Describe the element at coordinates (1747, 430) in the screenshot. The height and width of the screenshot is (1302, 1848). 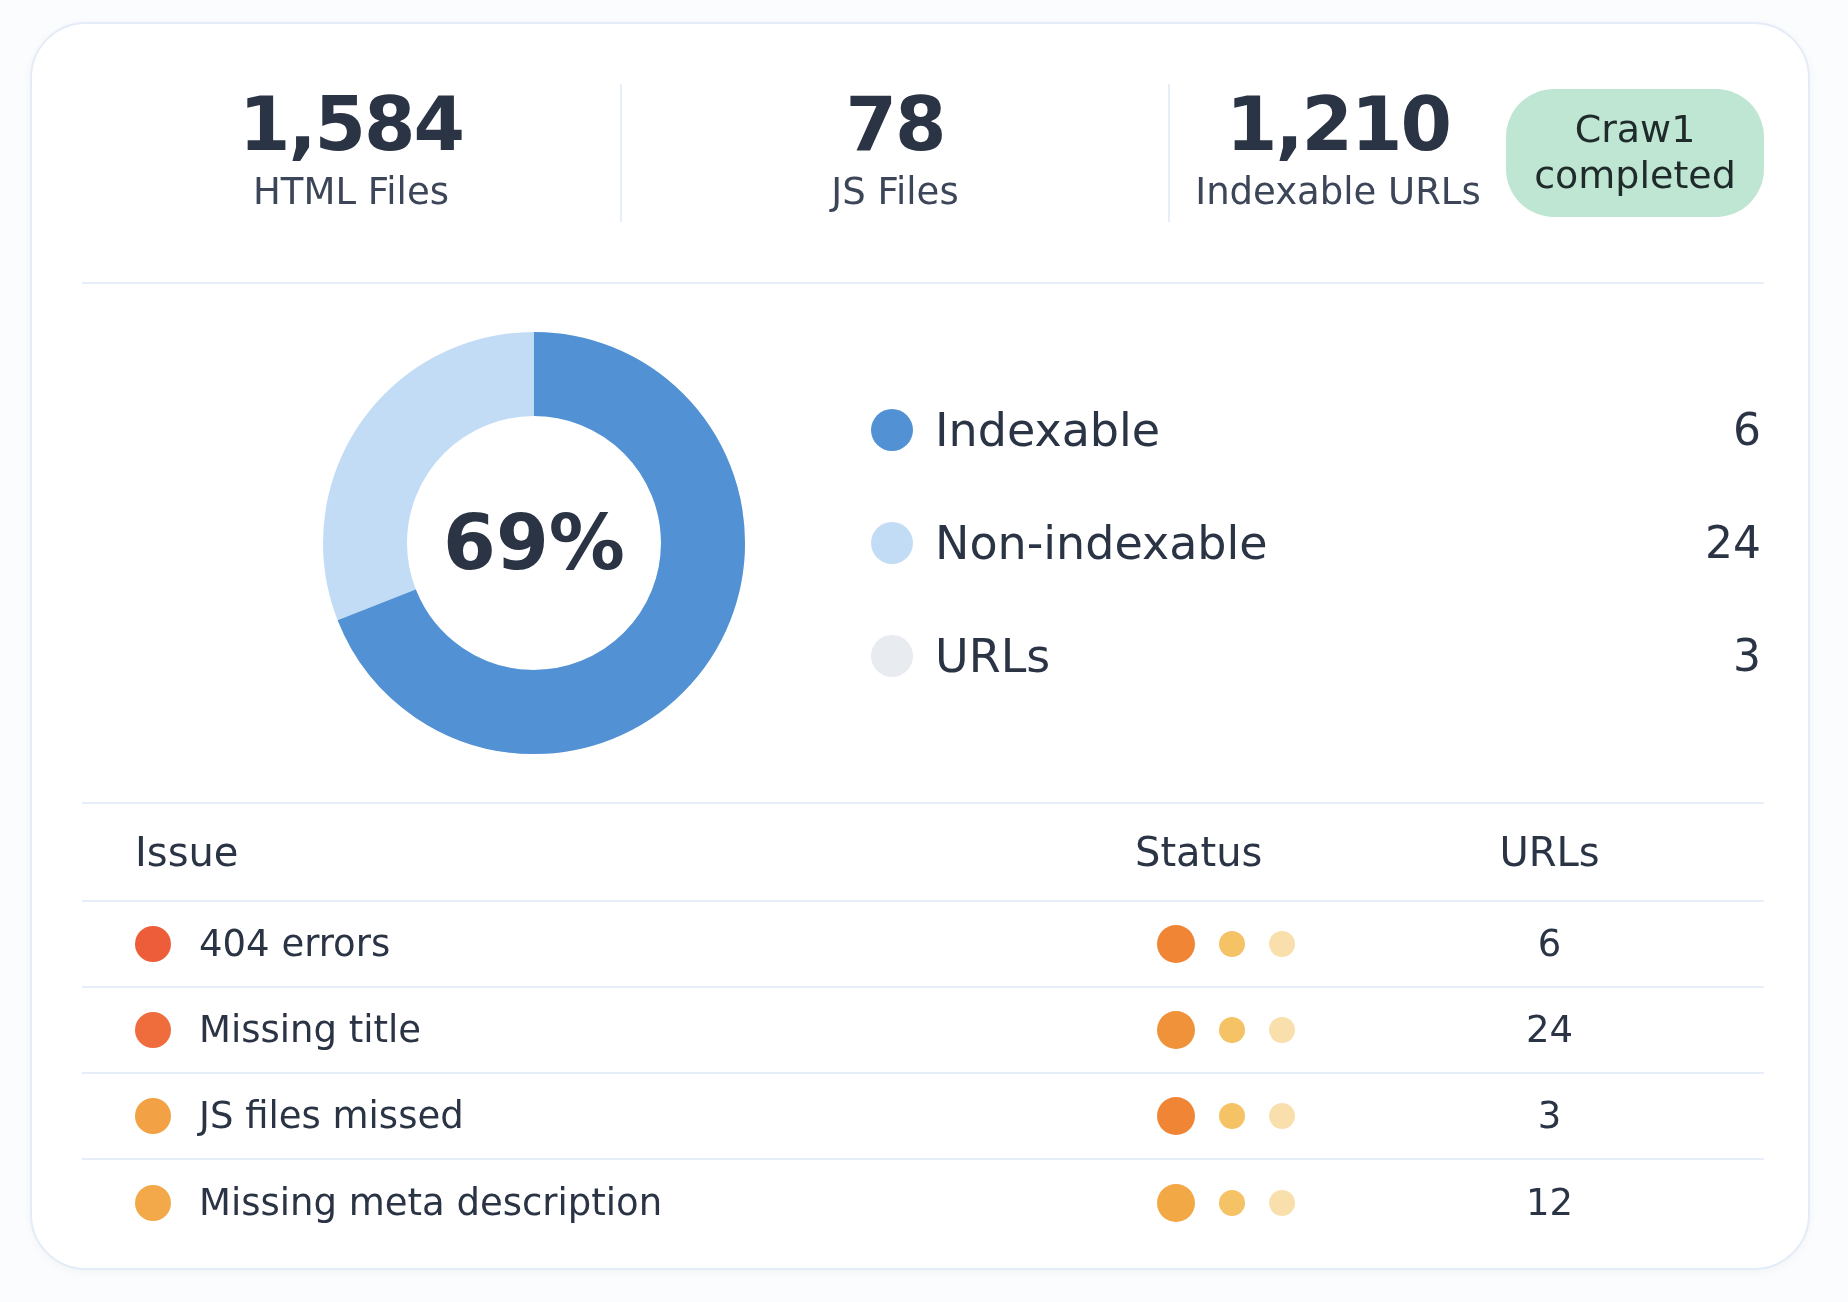
I see `legend-count: 6` at that location.